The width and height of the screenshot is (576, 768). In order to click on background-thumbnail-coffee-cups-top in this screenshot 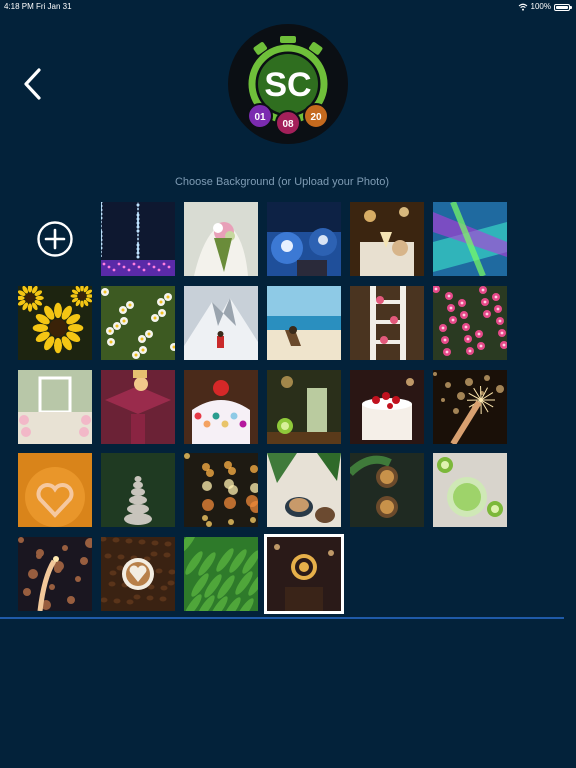, I will do `click(387, 490)`.